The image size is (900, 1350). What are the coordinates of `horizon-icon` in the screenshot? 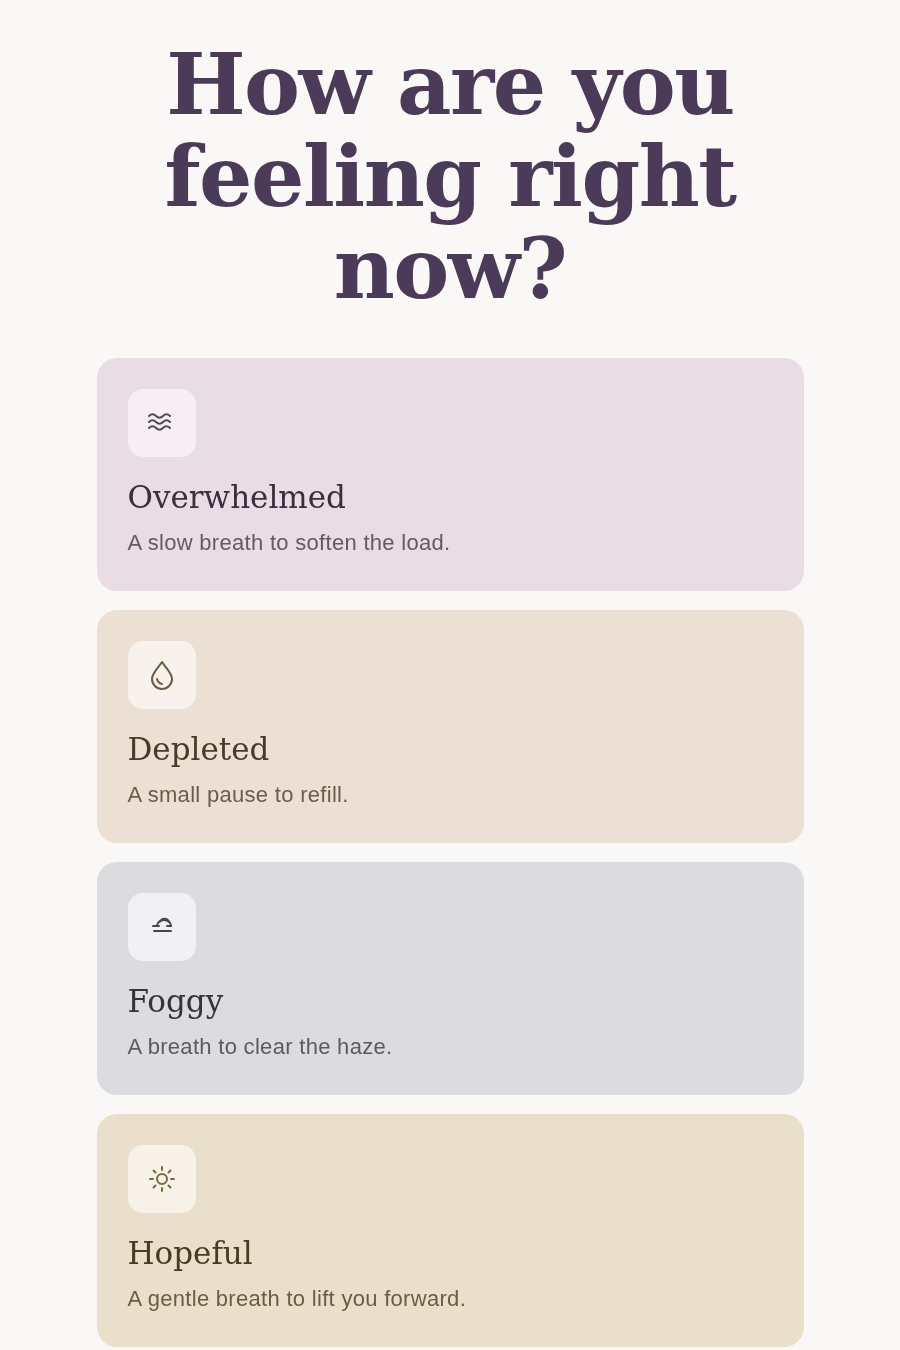 It's located at (161, 927).